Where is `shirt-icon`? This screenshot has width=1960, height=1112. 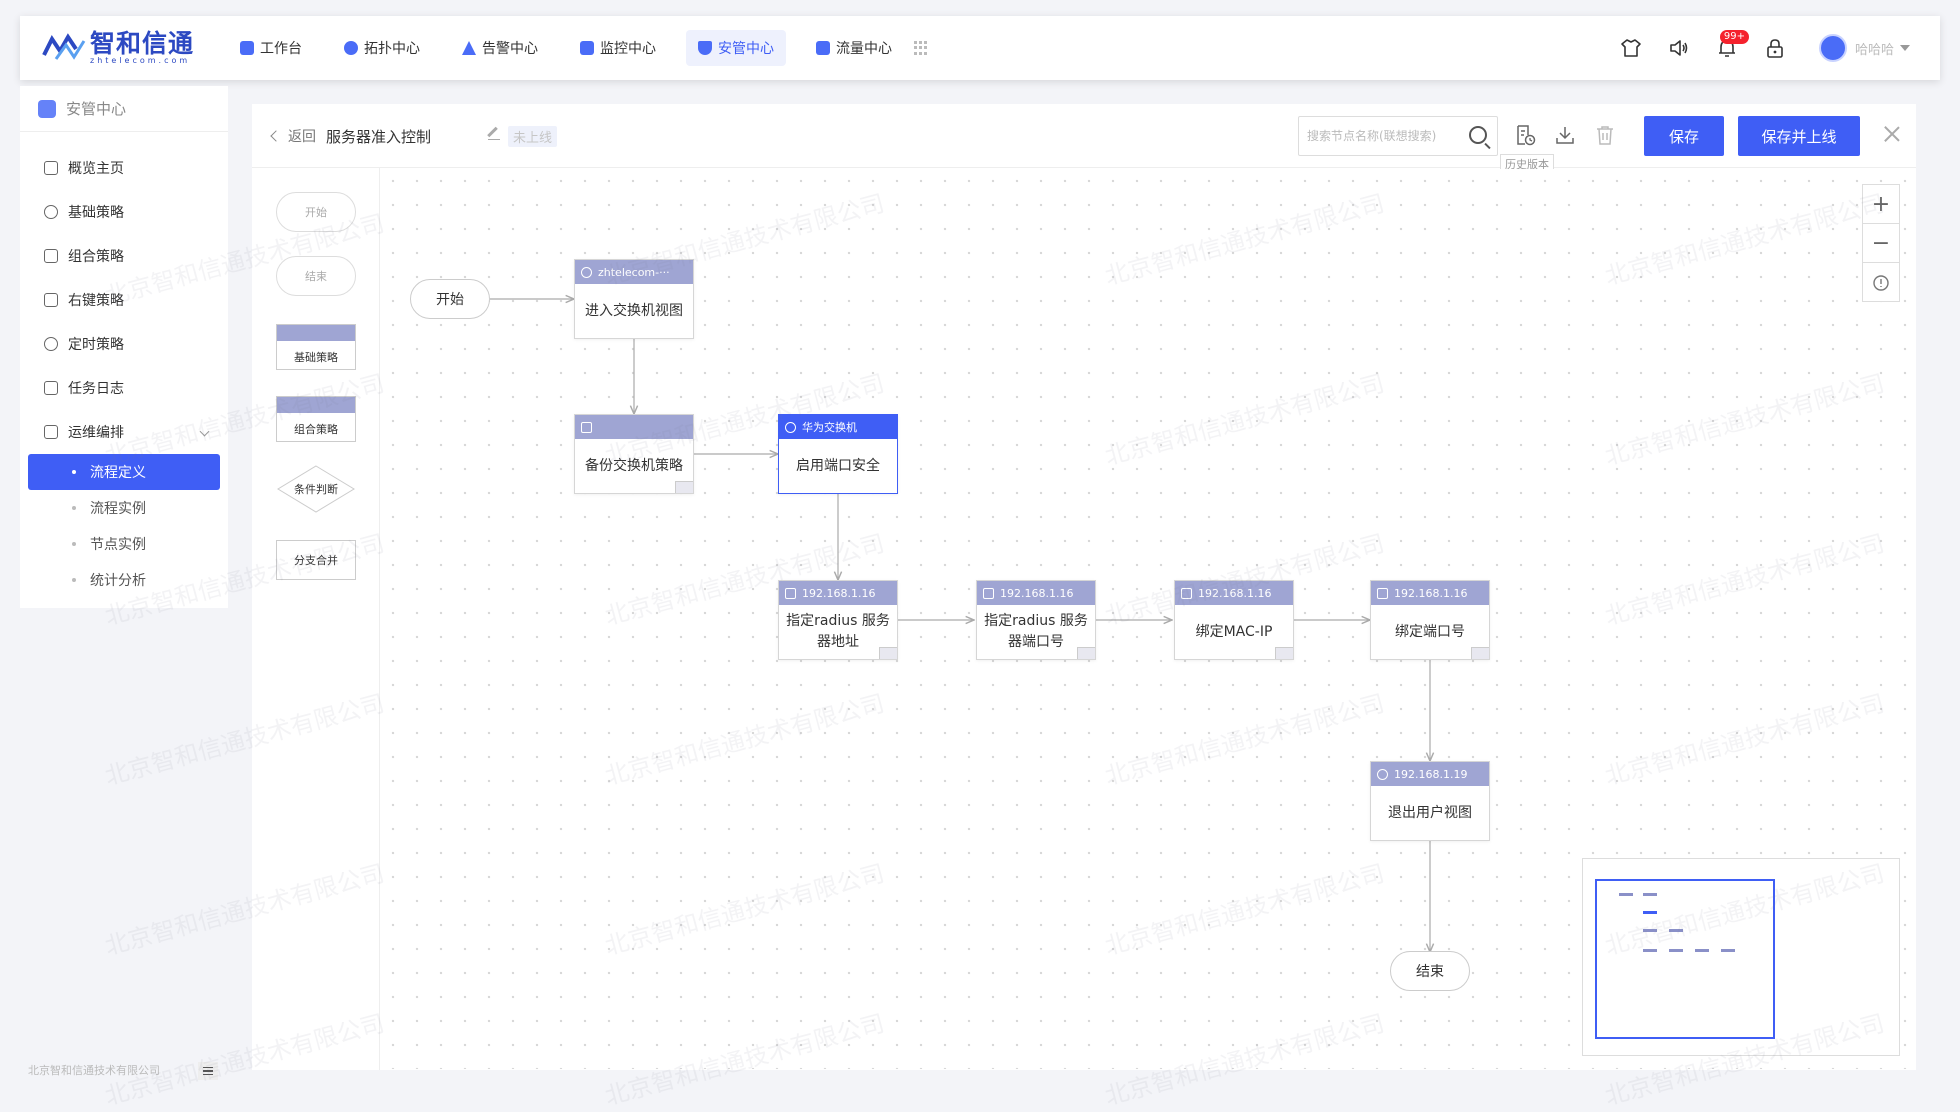 shirt-icon is located at coordinates (1631, 48).